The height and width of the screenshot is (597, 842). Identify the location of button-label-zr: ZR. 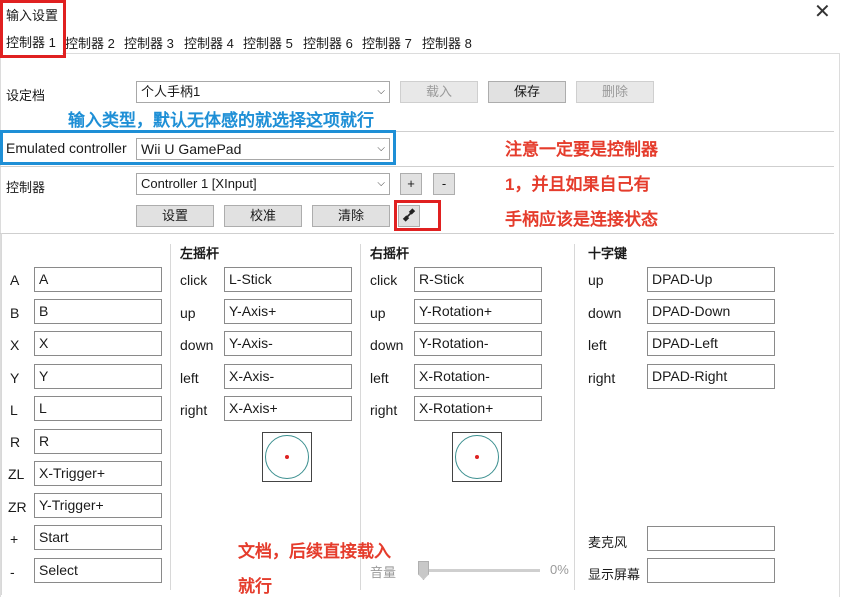
(17, 507).